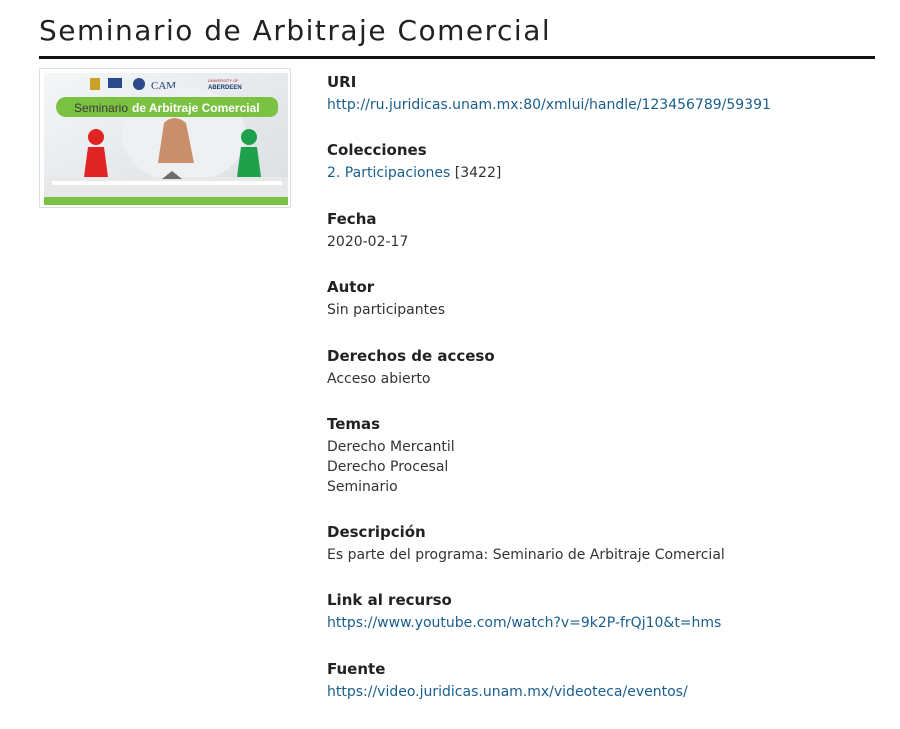 This screenshot has width=900, height=729. Describe the element at coordinates (139, 84) in the screenshot. I see `seal-logo-icon` at that location.